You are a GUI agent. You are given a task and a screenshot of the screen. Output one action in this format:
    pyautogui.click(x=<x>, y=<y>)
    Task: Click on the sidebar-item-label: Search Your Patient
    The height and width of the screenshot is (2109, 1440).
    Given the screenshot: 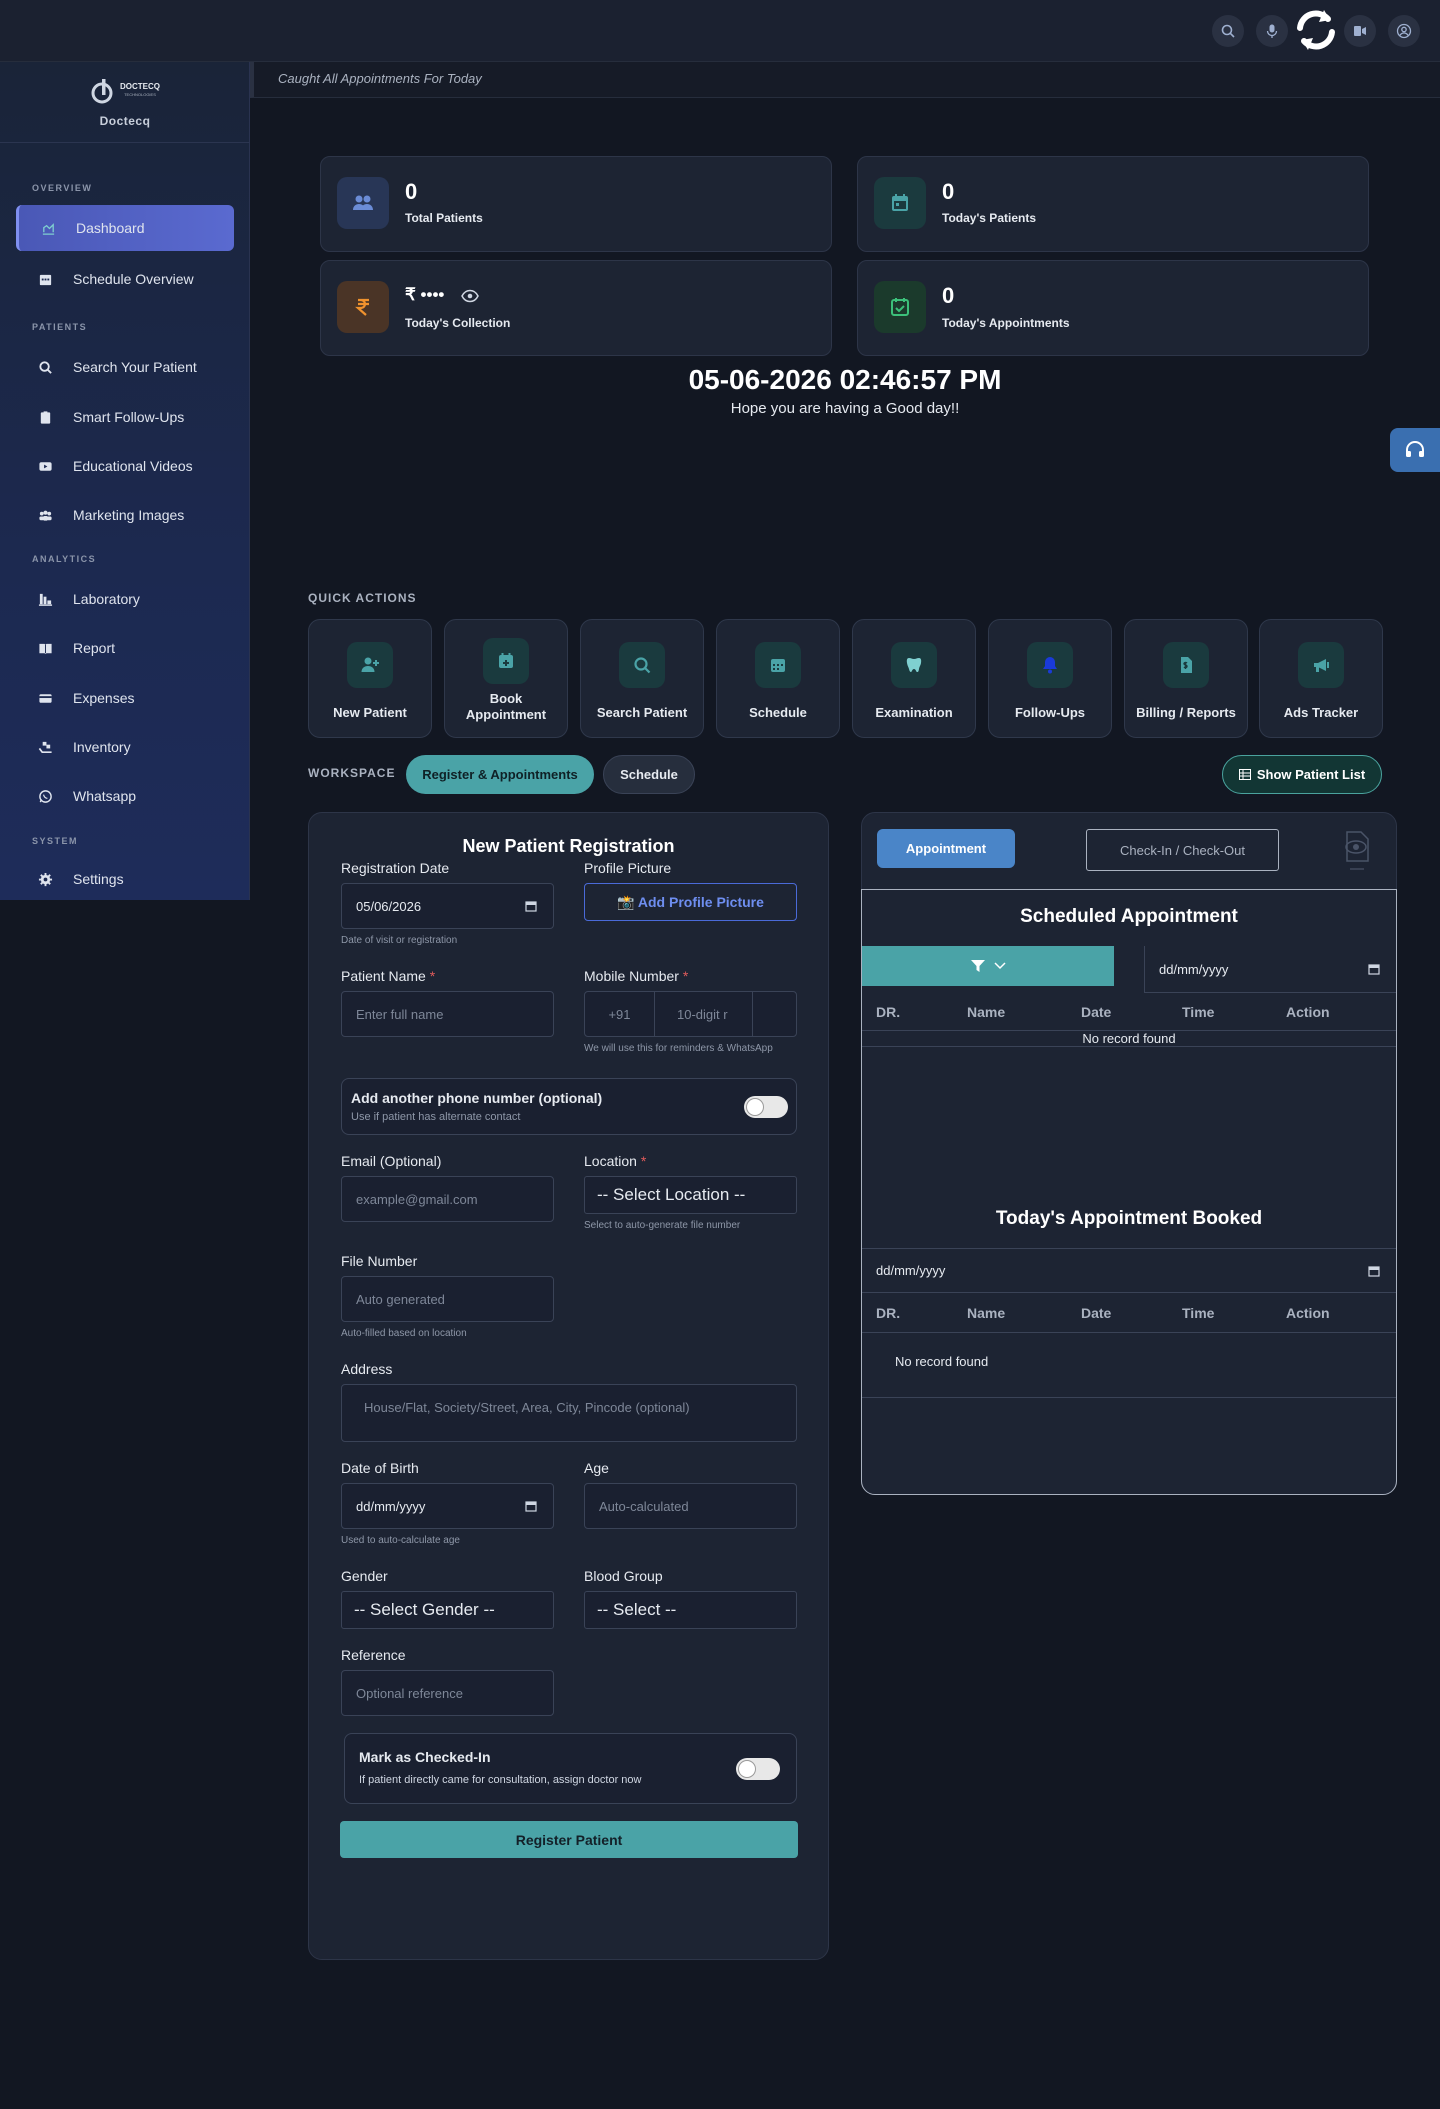 What is the action you would take?
    pyautogui.click(x=135, y=367)
    